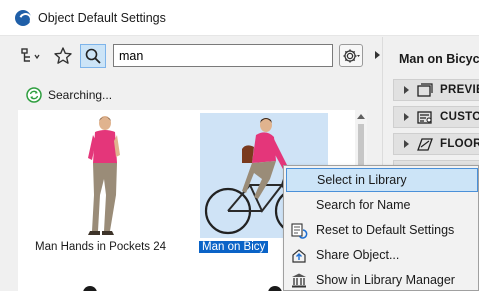 This screenshot has width=479, height=291. I want to click on result-label: Man Hands in Pockets 24, so click(101, 247).